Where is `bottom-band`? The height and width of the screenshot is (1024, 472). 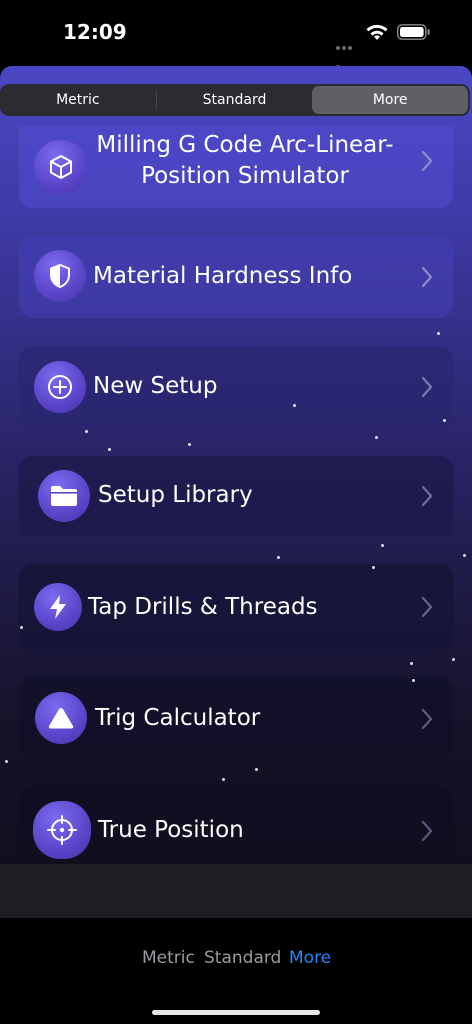 bottom-band is located at coordinates (236, 891).